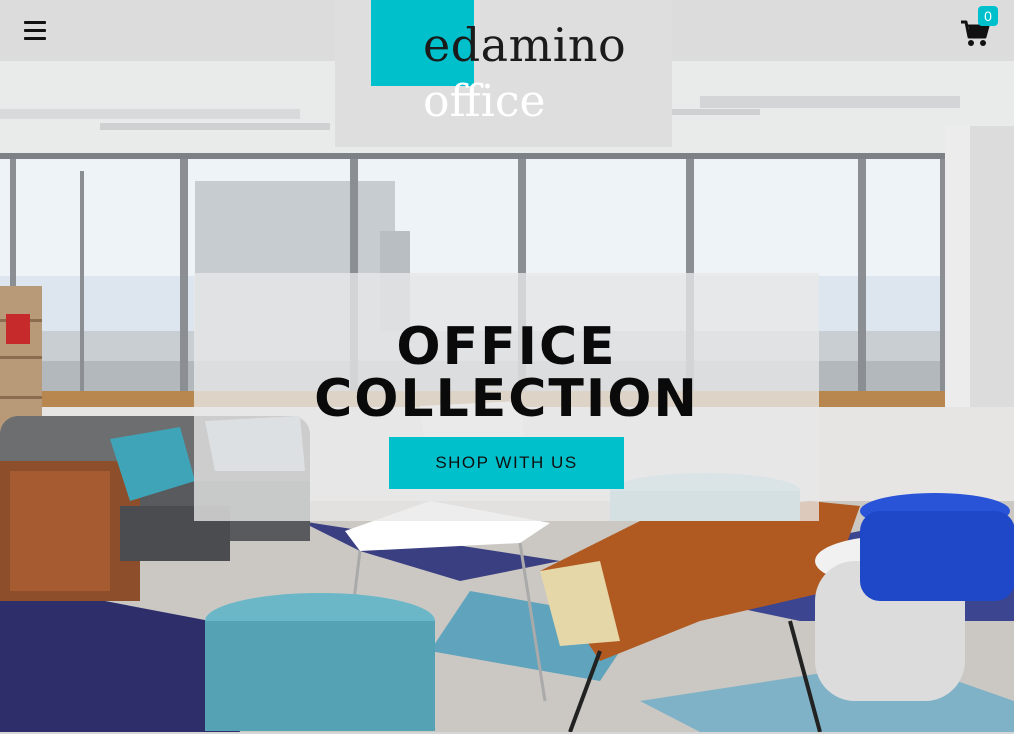 The height and width of the screenshot is (734, 1014). I want to click on shop-with-us-button: SHOP WITH US, so click(506, 463).